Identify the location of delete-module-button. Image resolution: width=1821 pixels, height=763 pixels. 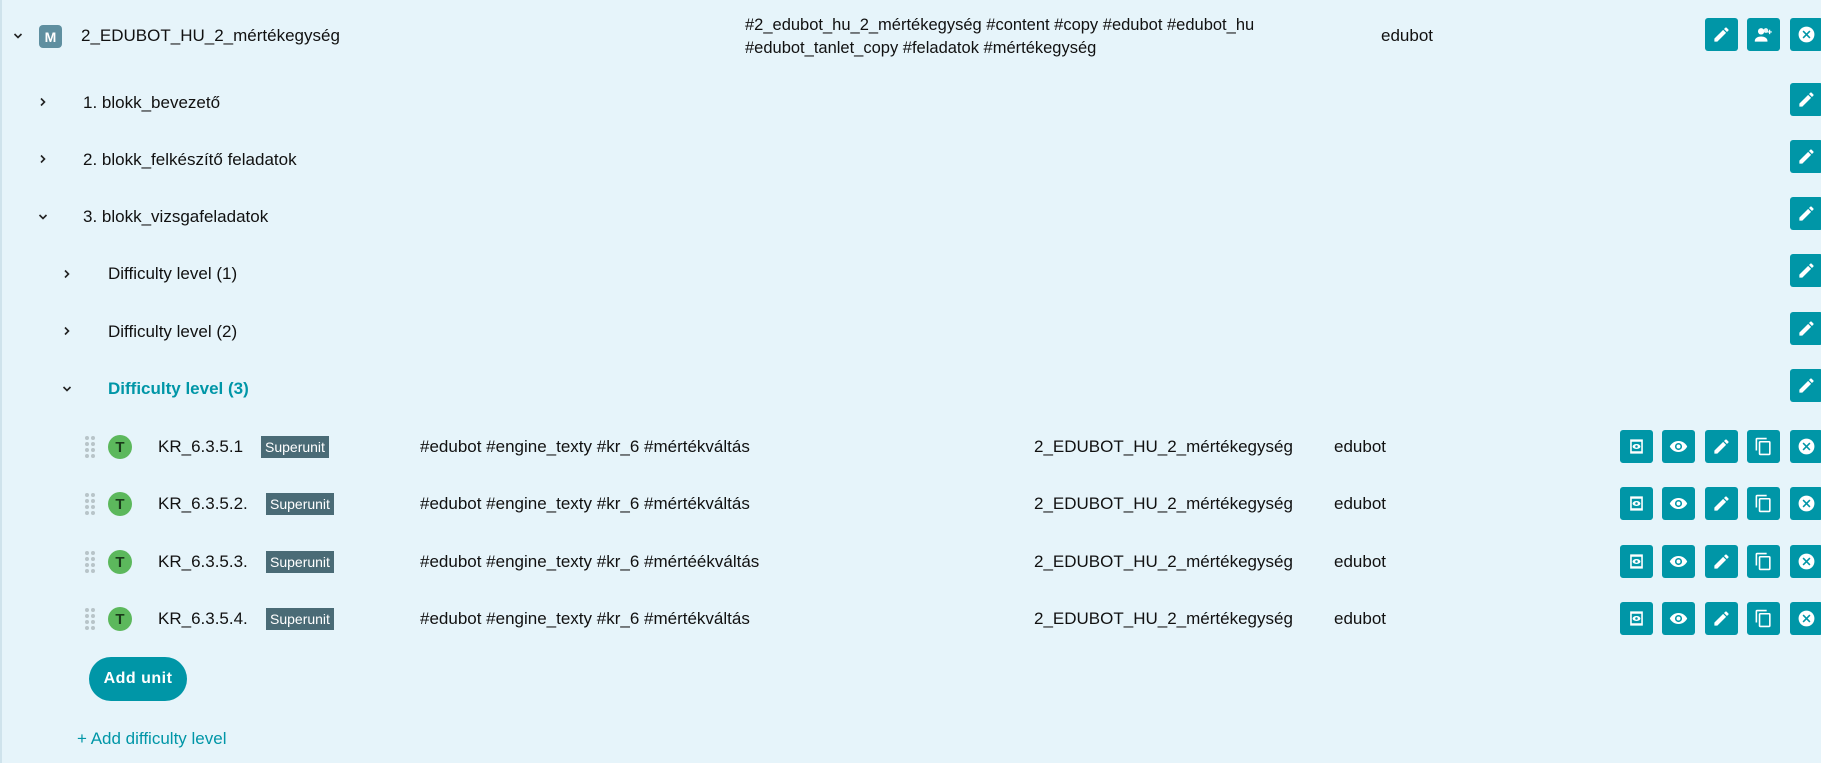
(1805, 34).